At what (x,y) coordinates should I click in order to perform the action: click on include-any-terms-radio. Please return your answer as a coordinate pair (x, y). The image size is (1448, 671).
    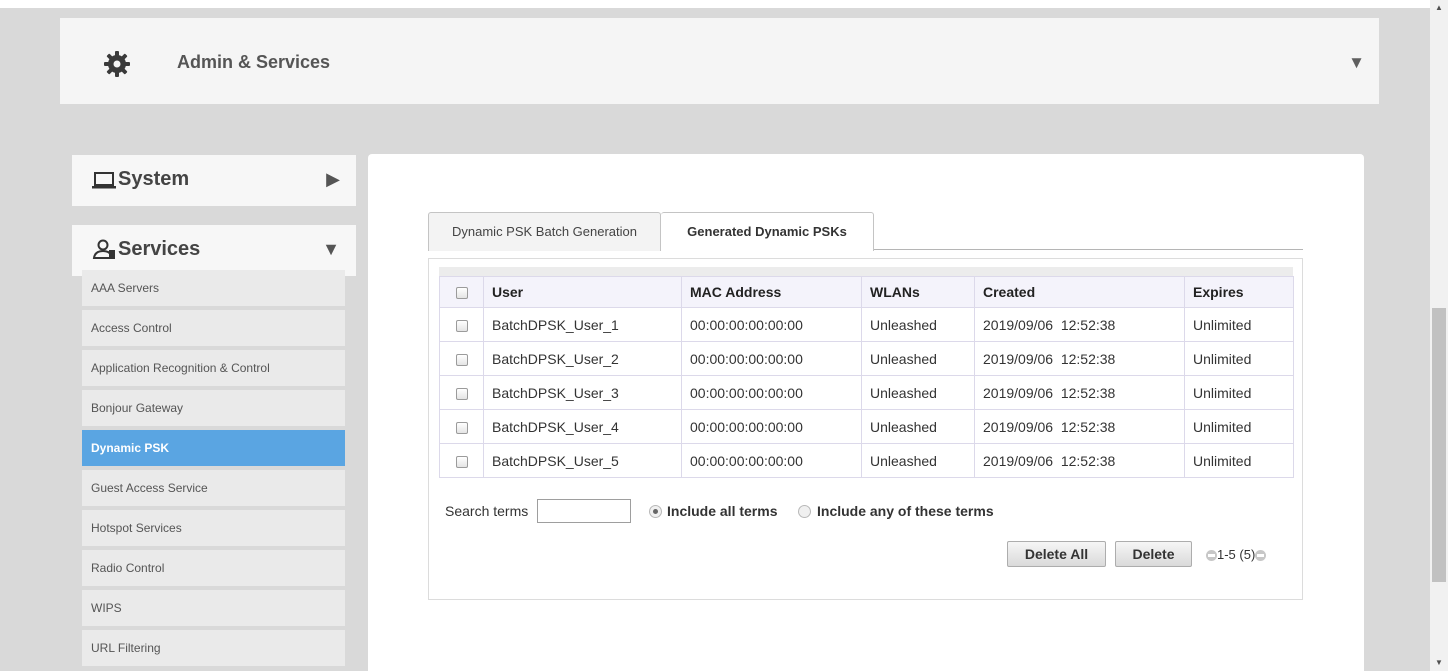
    Looking at the image, I should click on (804, 511).